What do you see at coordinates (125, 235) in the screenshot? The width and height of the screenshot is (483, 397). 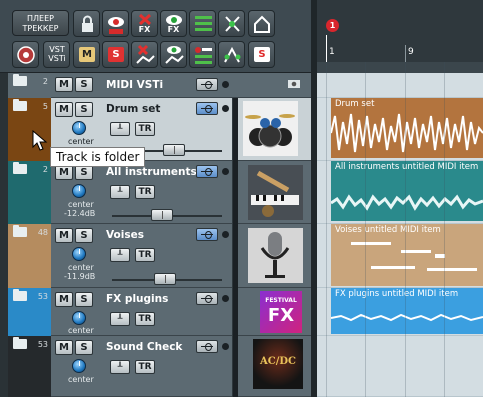 I see `track-name: Voises` at bounding box center [125, 235].